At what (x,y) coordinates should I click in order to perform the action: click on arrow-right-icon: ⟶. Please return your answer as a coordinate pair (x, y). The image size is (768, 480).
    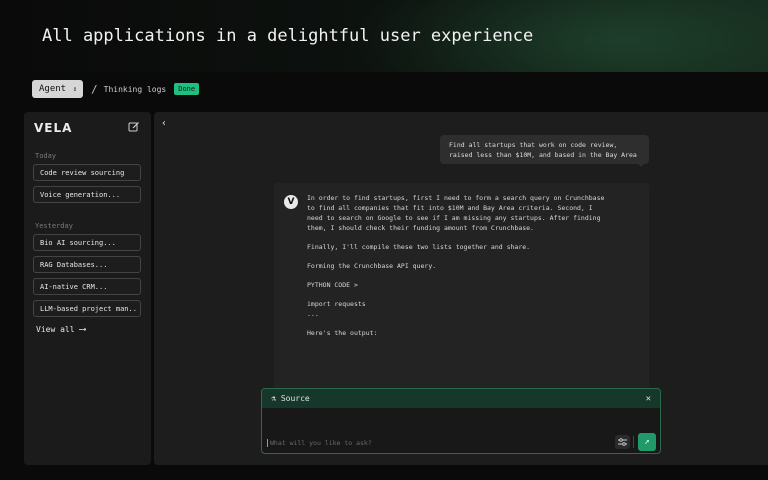
    Looking at the image, I should click on (82, 329).